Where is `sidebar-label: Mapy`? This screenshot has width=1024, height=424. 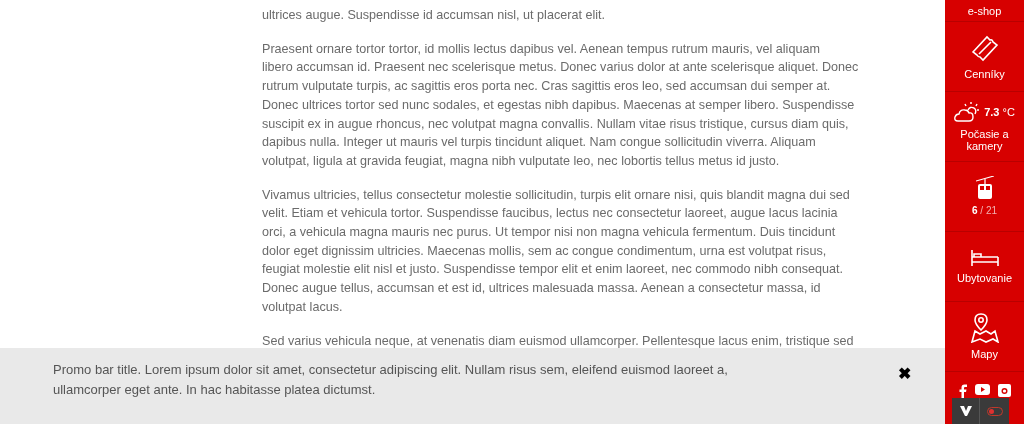
sidebar-label: Mapy is located at coordinates (984, 354).